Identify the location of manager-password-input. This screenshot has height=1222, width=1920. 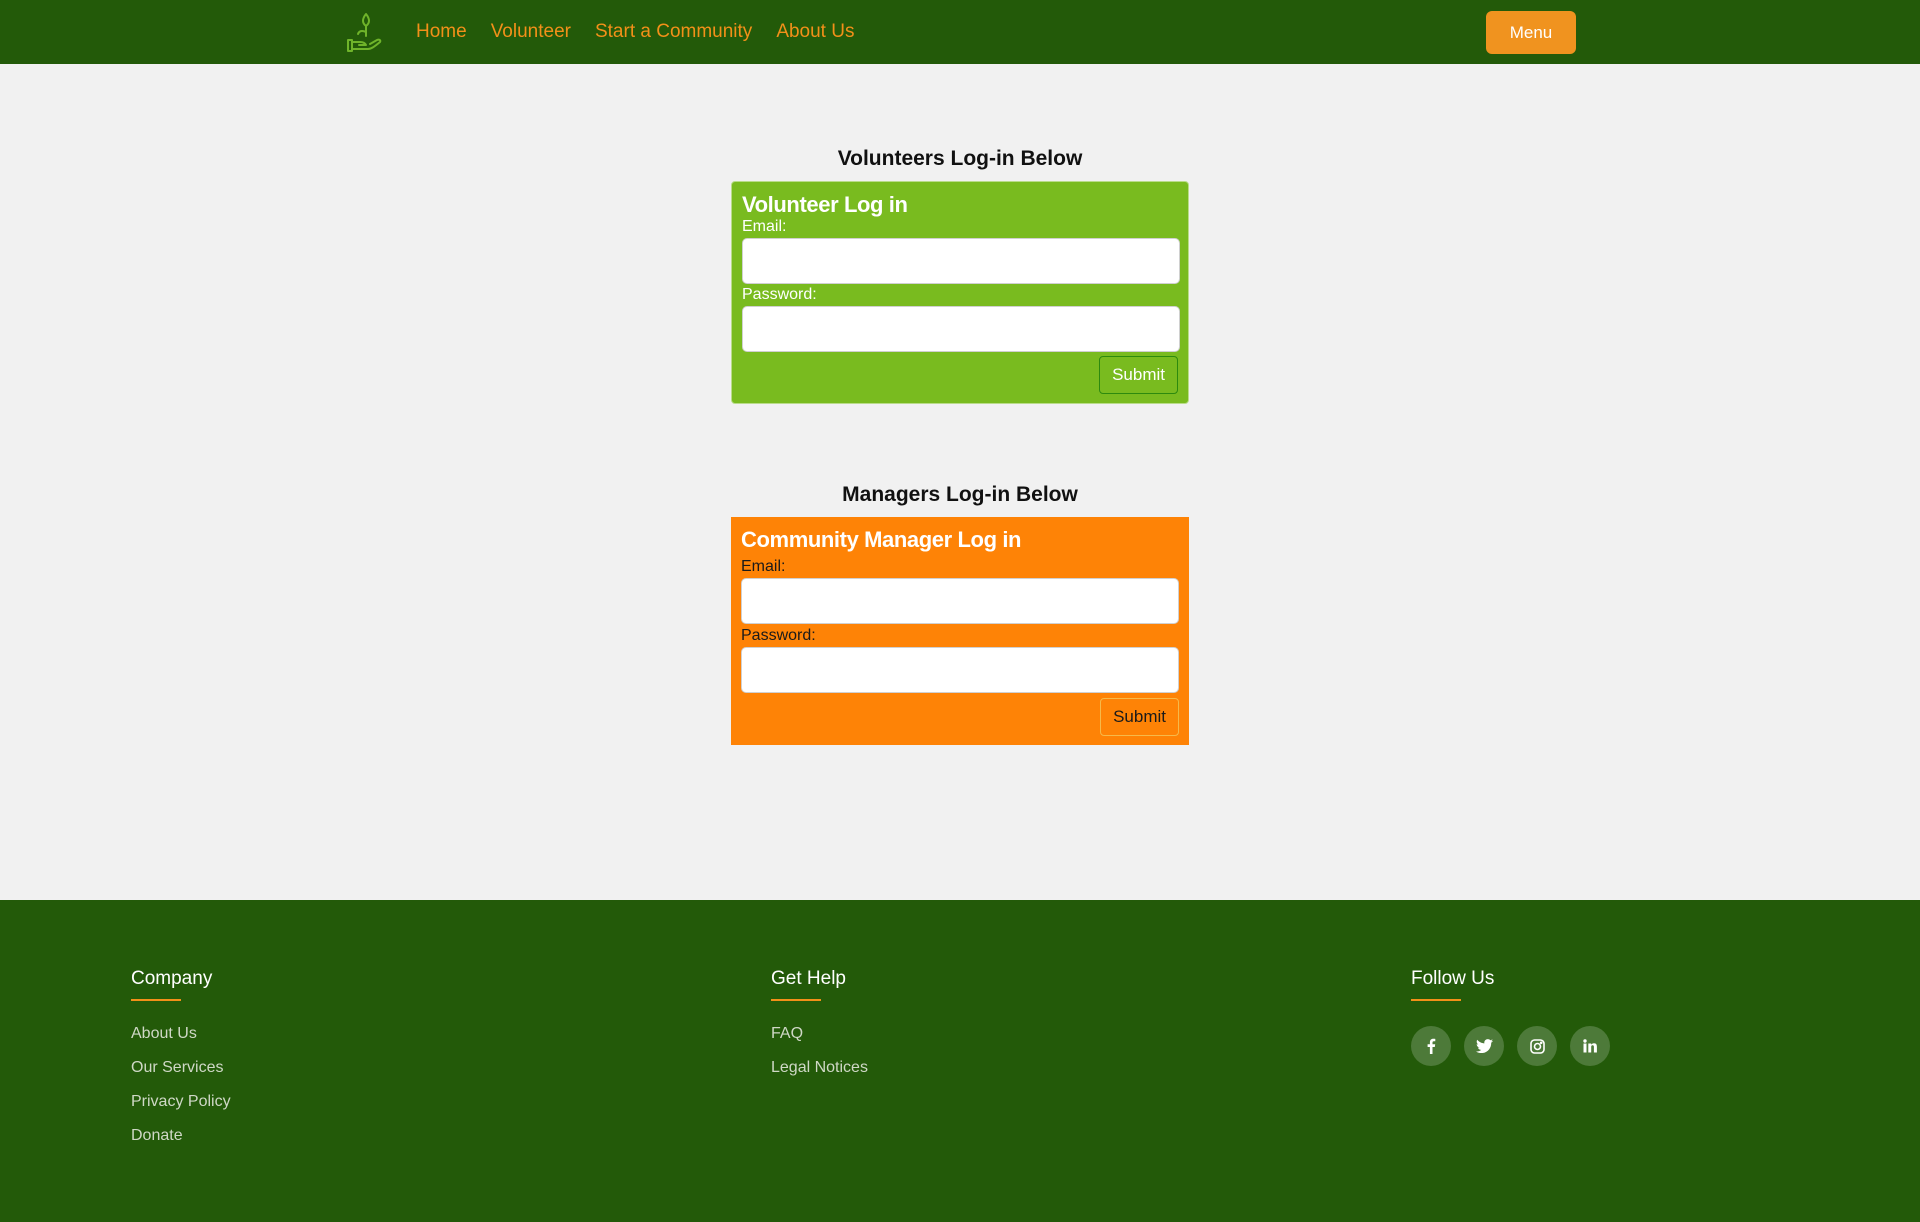
(960, 670).